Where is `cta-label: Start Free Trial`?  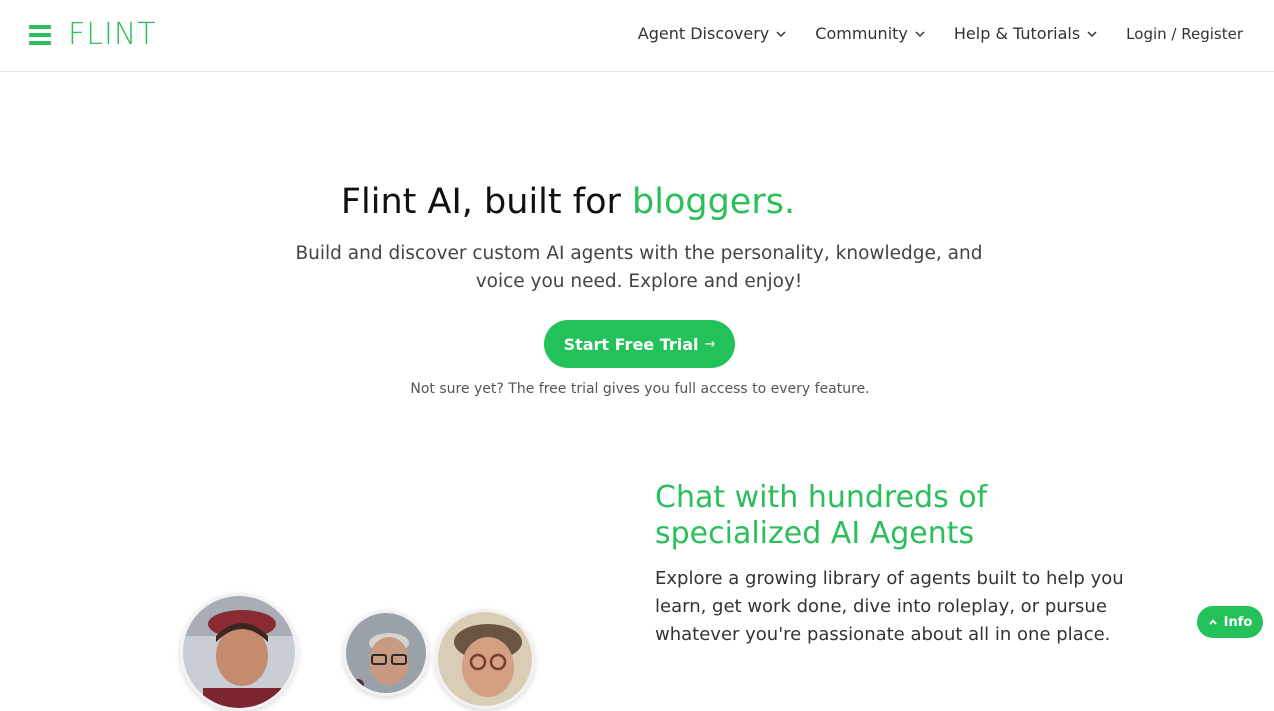 cta-label: Start Free Trial is located at coordinates (631, 344).